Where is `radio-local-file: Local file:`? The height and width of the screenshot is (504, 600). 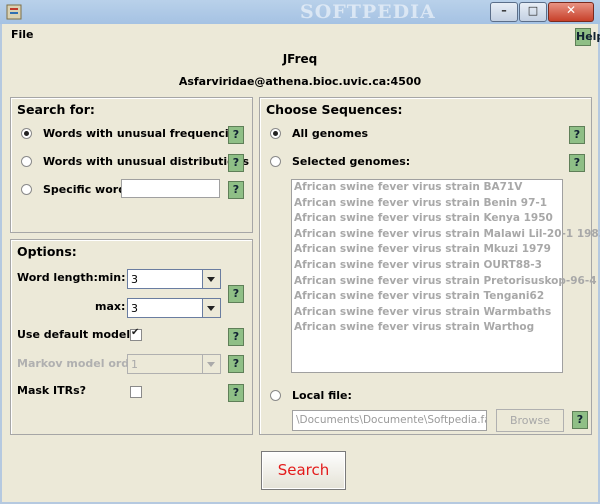
radio-local-file: Local file: is located at coordinates (311, 395).